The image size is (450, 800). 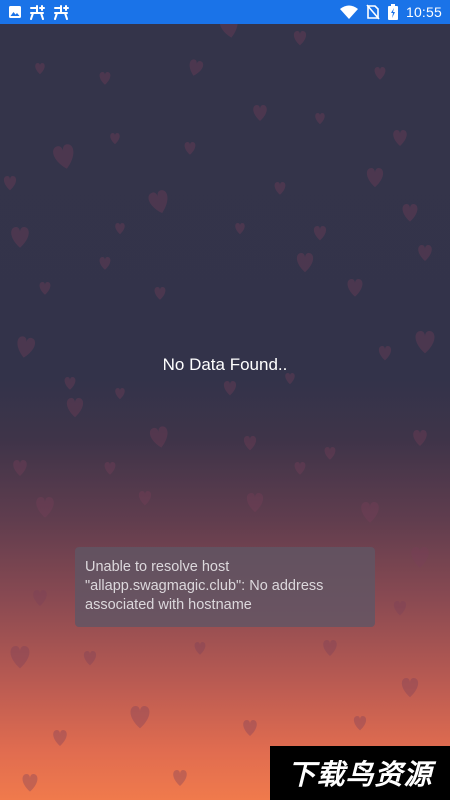 I want to click on status-bar-notifications, so click(x=39, y=12).